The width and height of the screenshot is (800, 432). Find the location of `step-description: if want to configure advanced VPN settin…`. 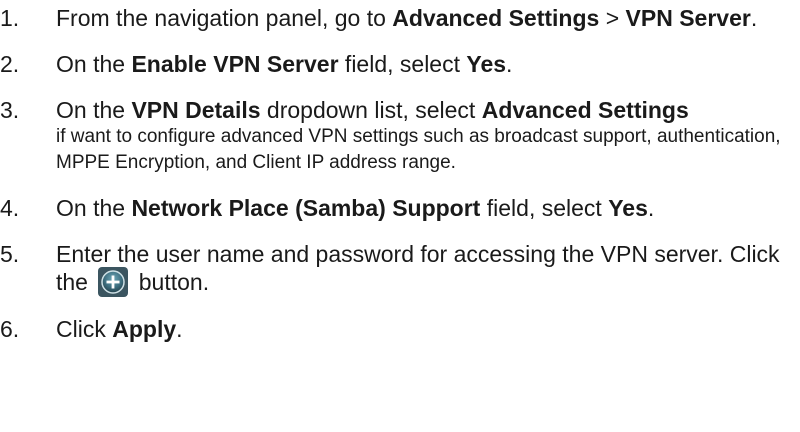

step-description: if want to configure advanced VPN settin… is located at coordinates (418, 149).